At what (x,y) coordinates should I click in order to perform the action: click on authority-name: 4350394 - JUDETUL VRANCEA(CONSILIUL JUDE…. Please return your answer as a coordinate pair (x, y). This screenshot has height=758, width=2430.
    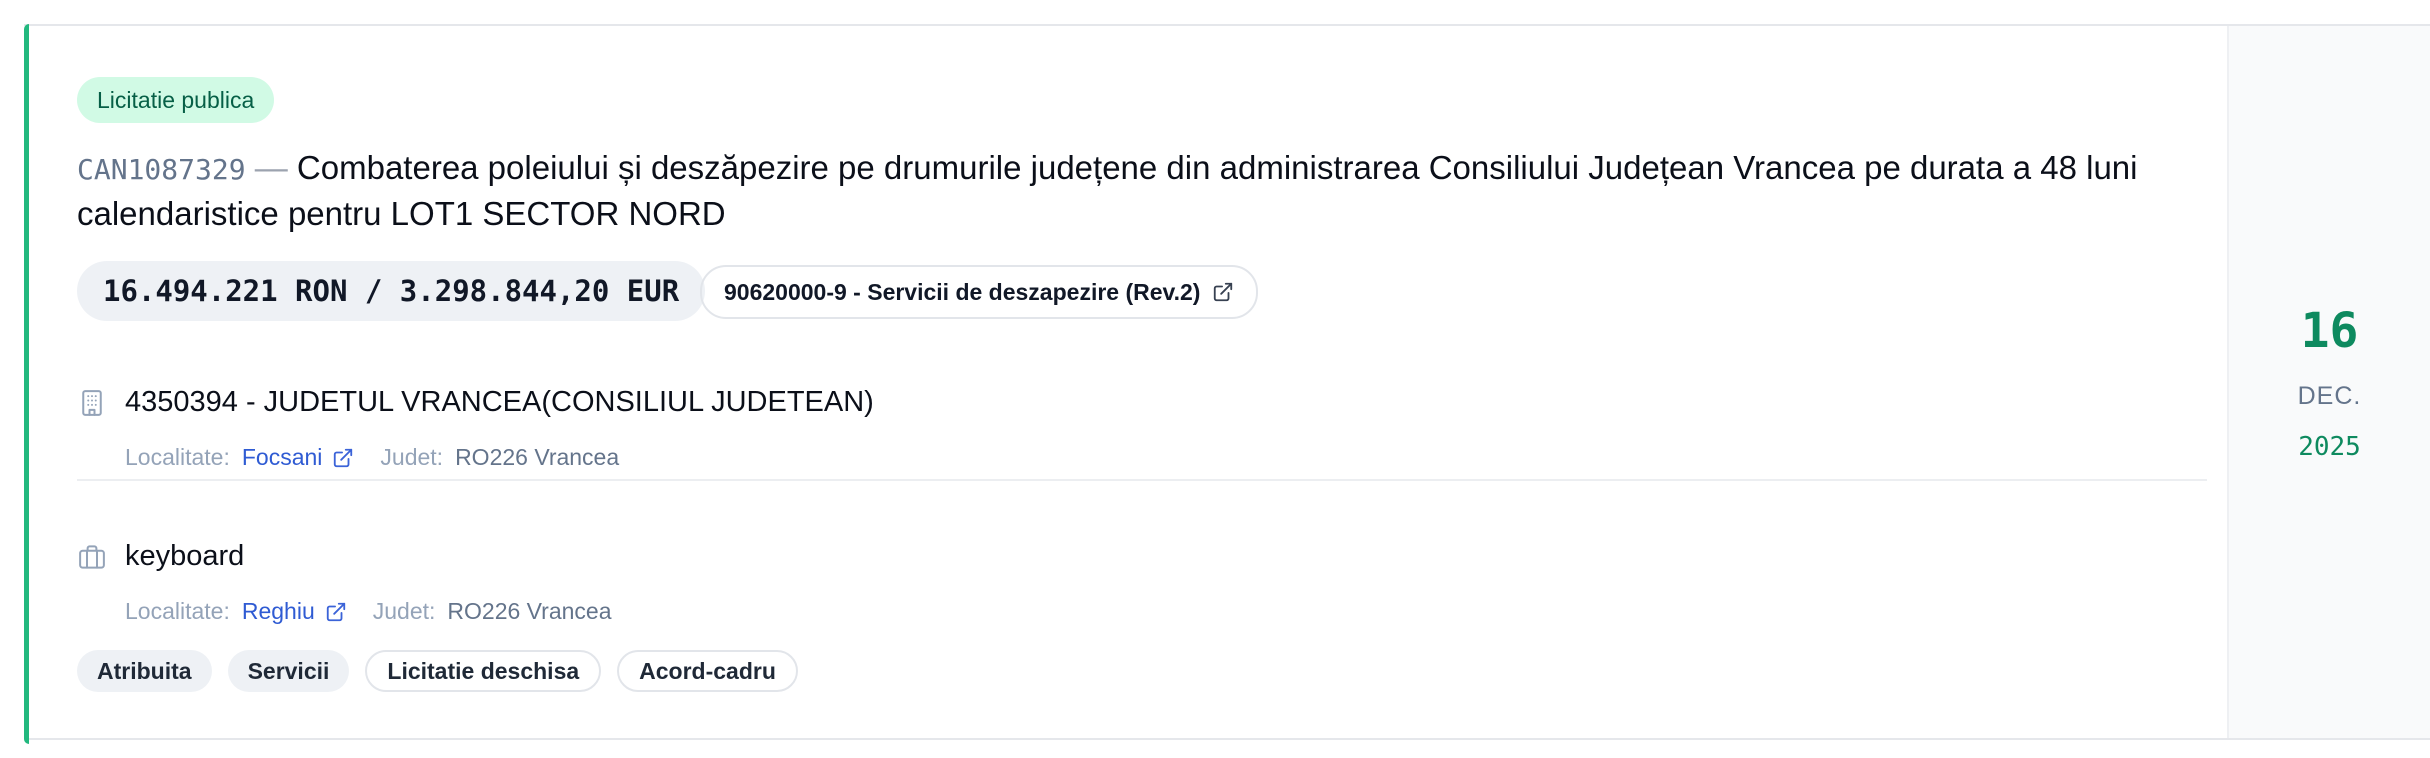
    Looking at the image, I should click on (499, 402).